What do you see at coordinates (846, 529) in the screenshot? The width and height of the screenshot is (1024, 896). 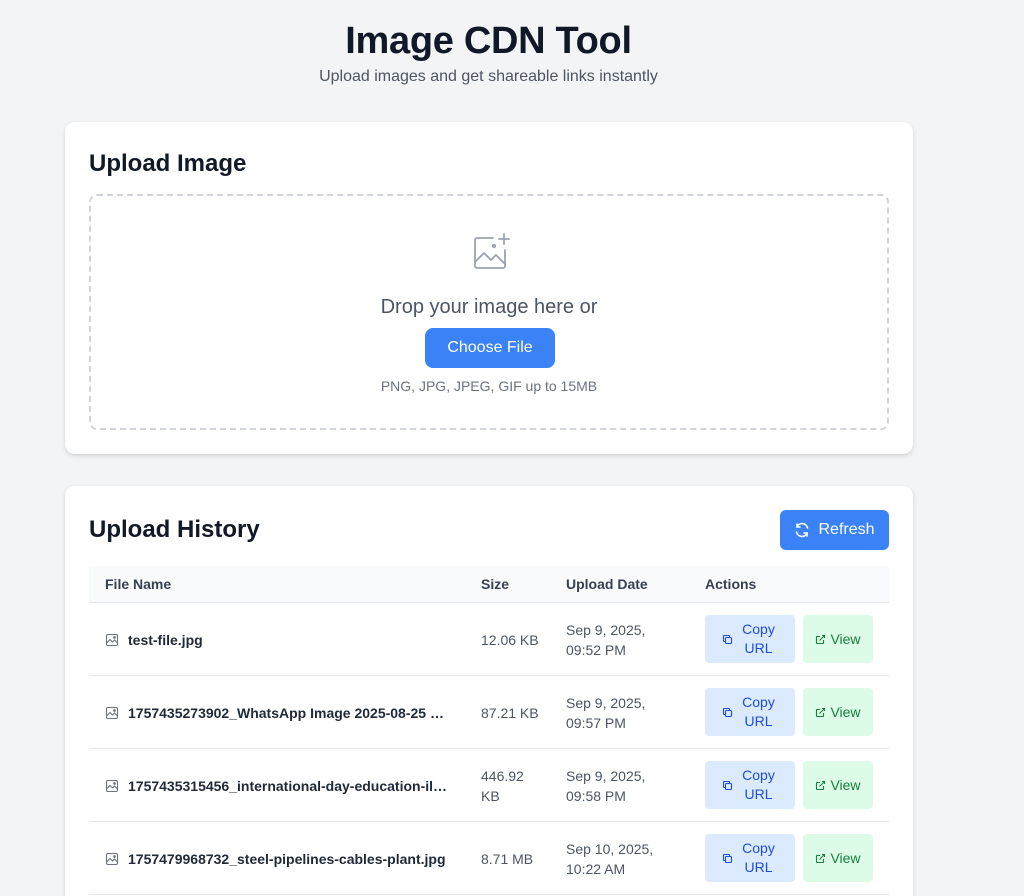 I see `refresh-label: Refresh` at bounding box center [846, 529].